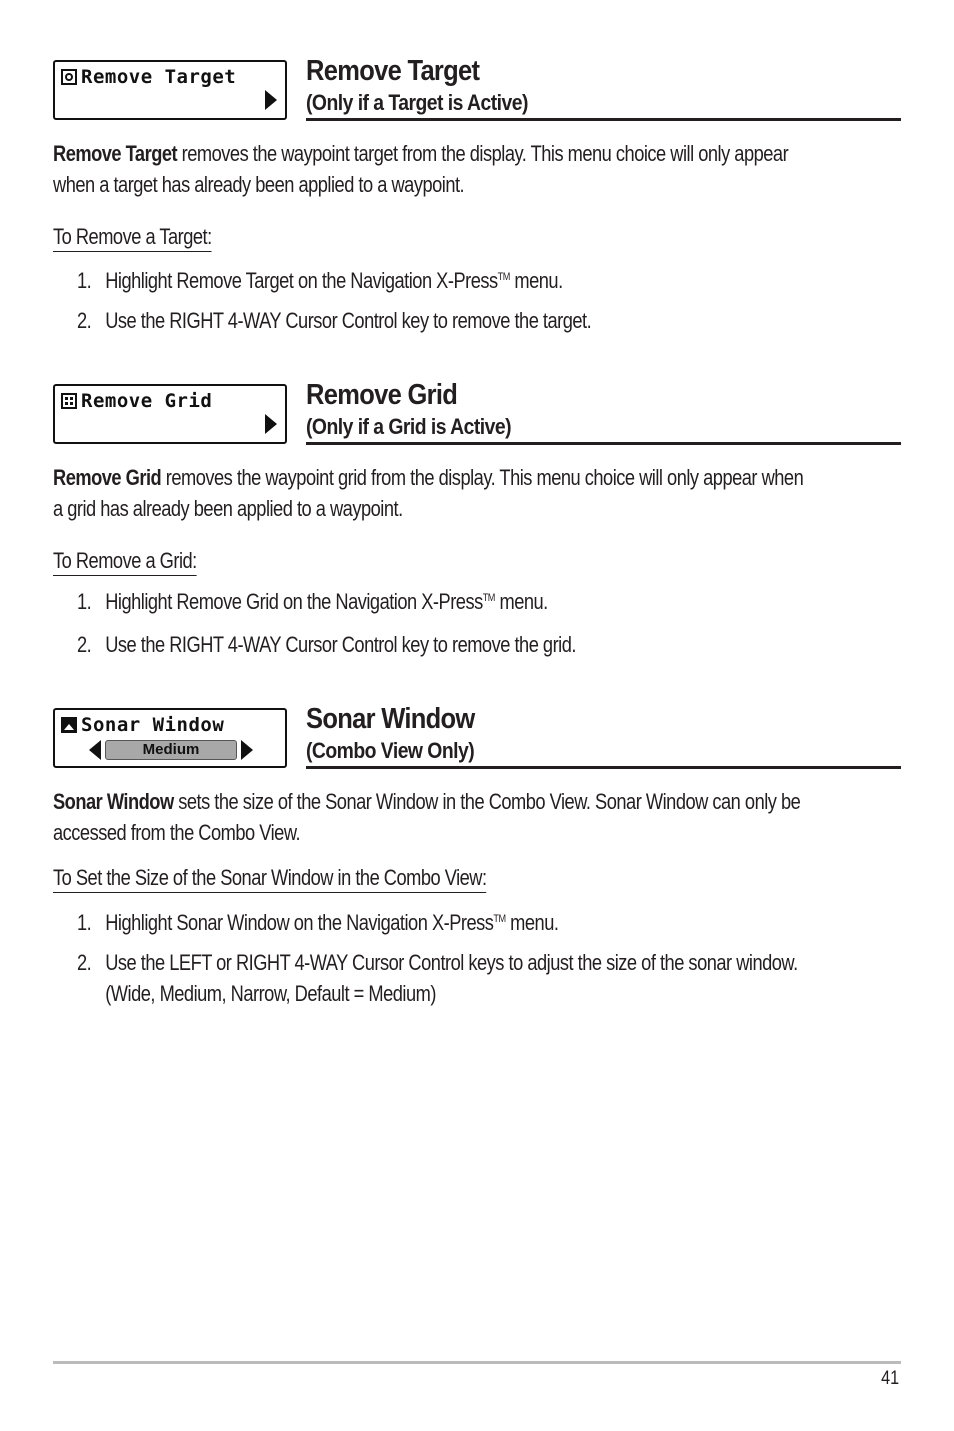 The width and height of the screenshot is (954, 1431). I want to click on page-number: 41, so click(890, 1378).